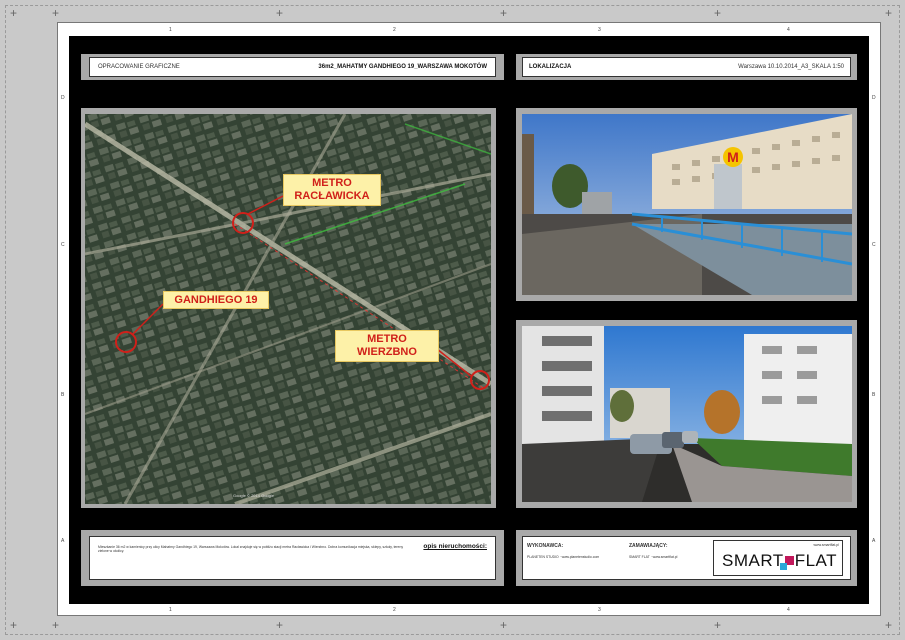 Image resolution: width=905 pixels, height=640 pixels. I want to click on photo-panel-bottom, so click(686, 414).